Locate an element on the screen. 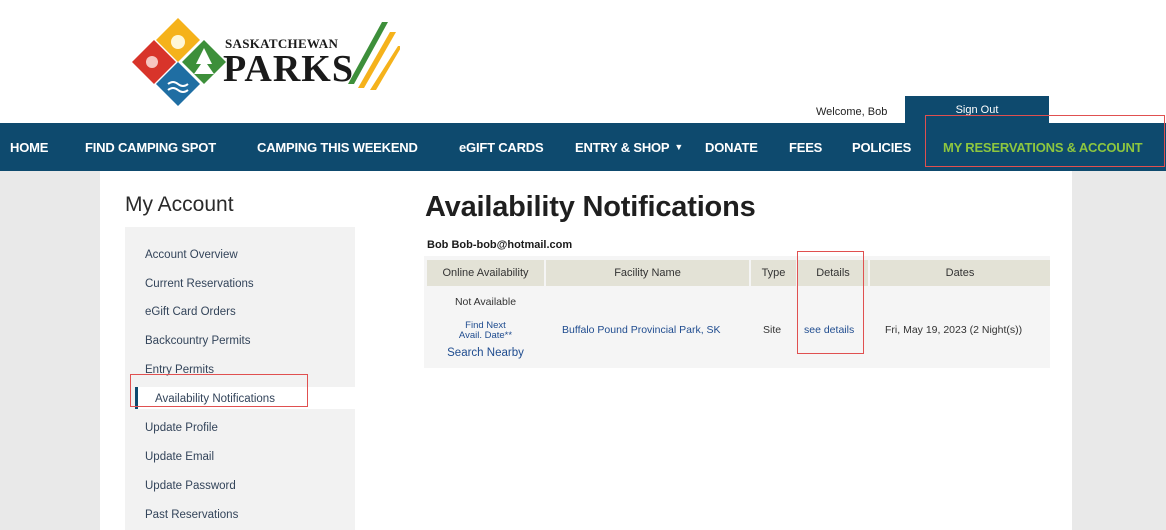 This screenshot has width=1166, height=530. nav-find-camping-spot: FIND CAMPING SPOT is located at coordinates (150, 147).